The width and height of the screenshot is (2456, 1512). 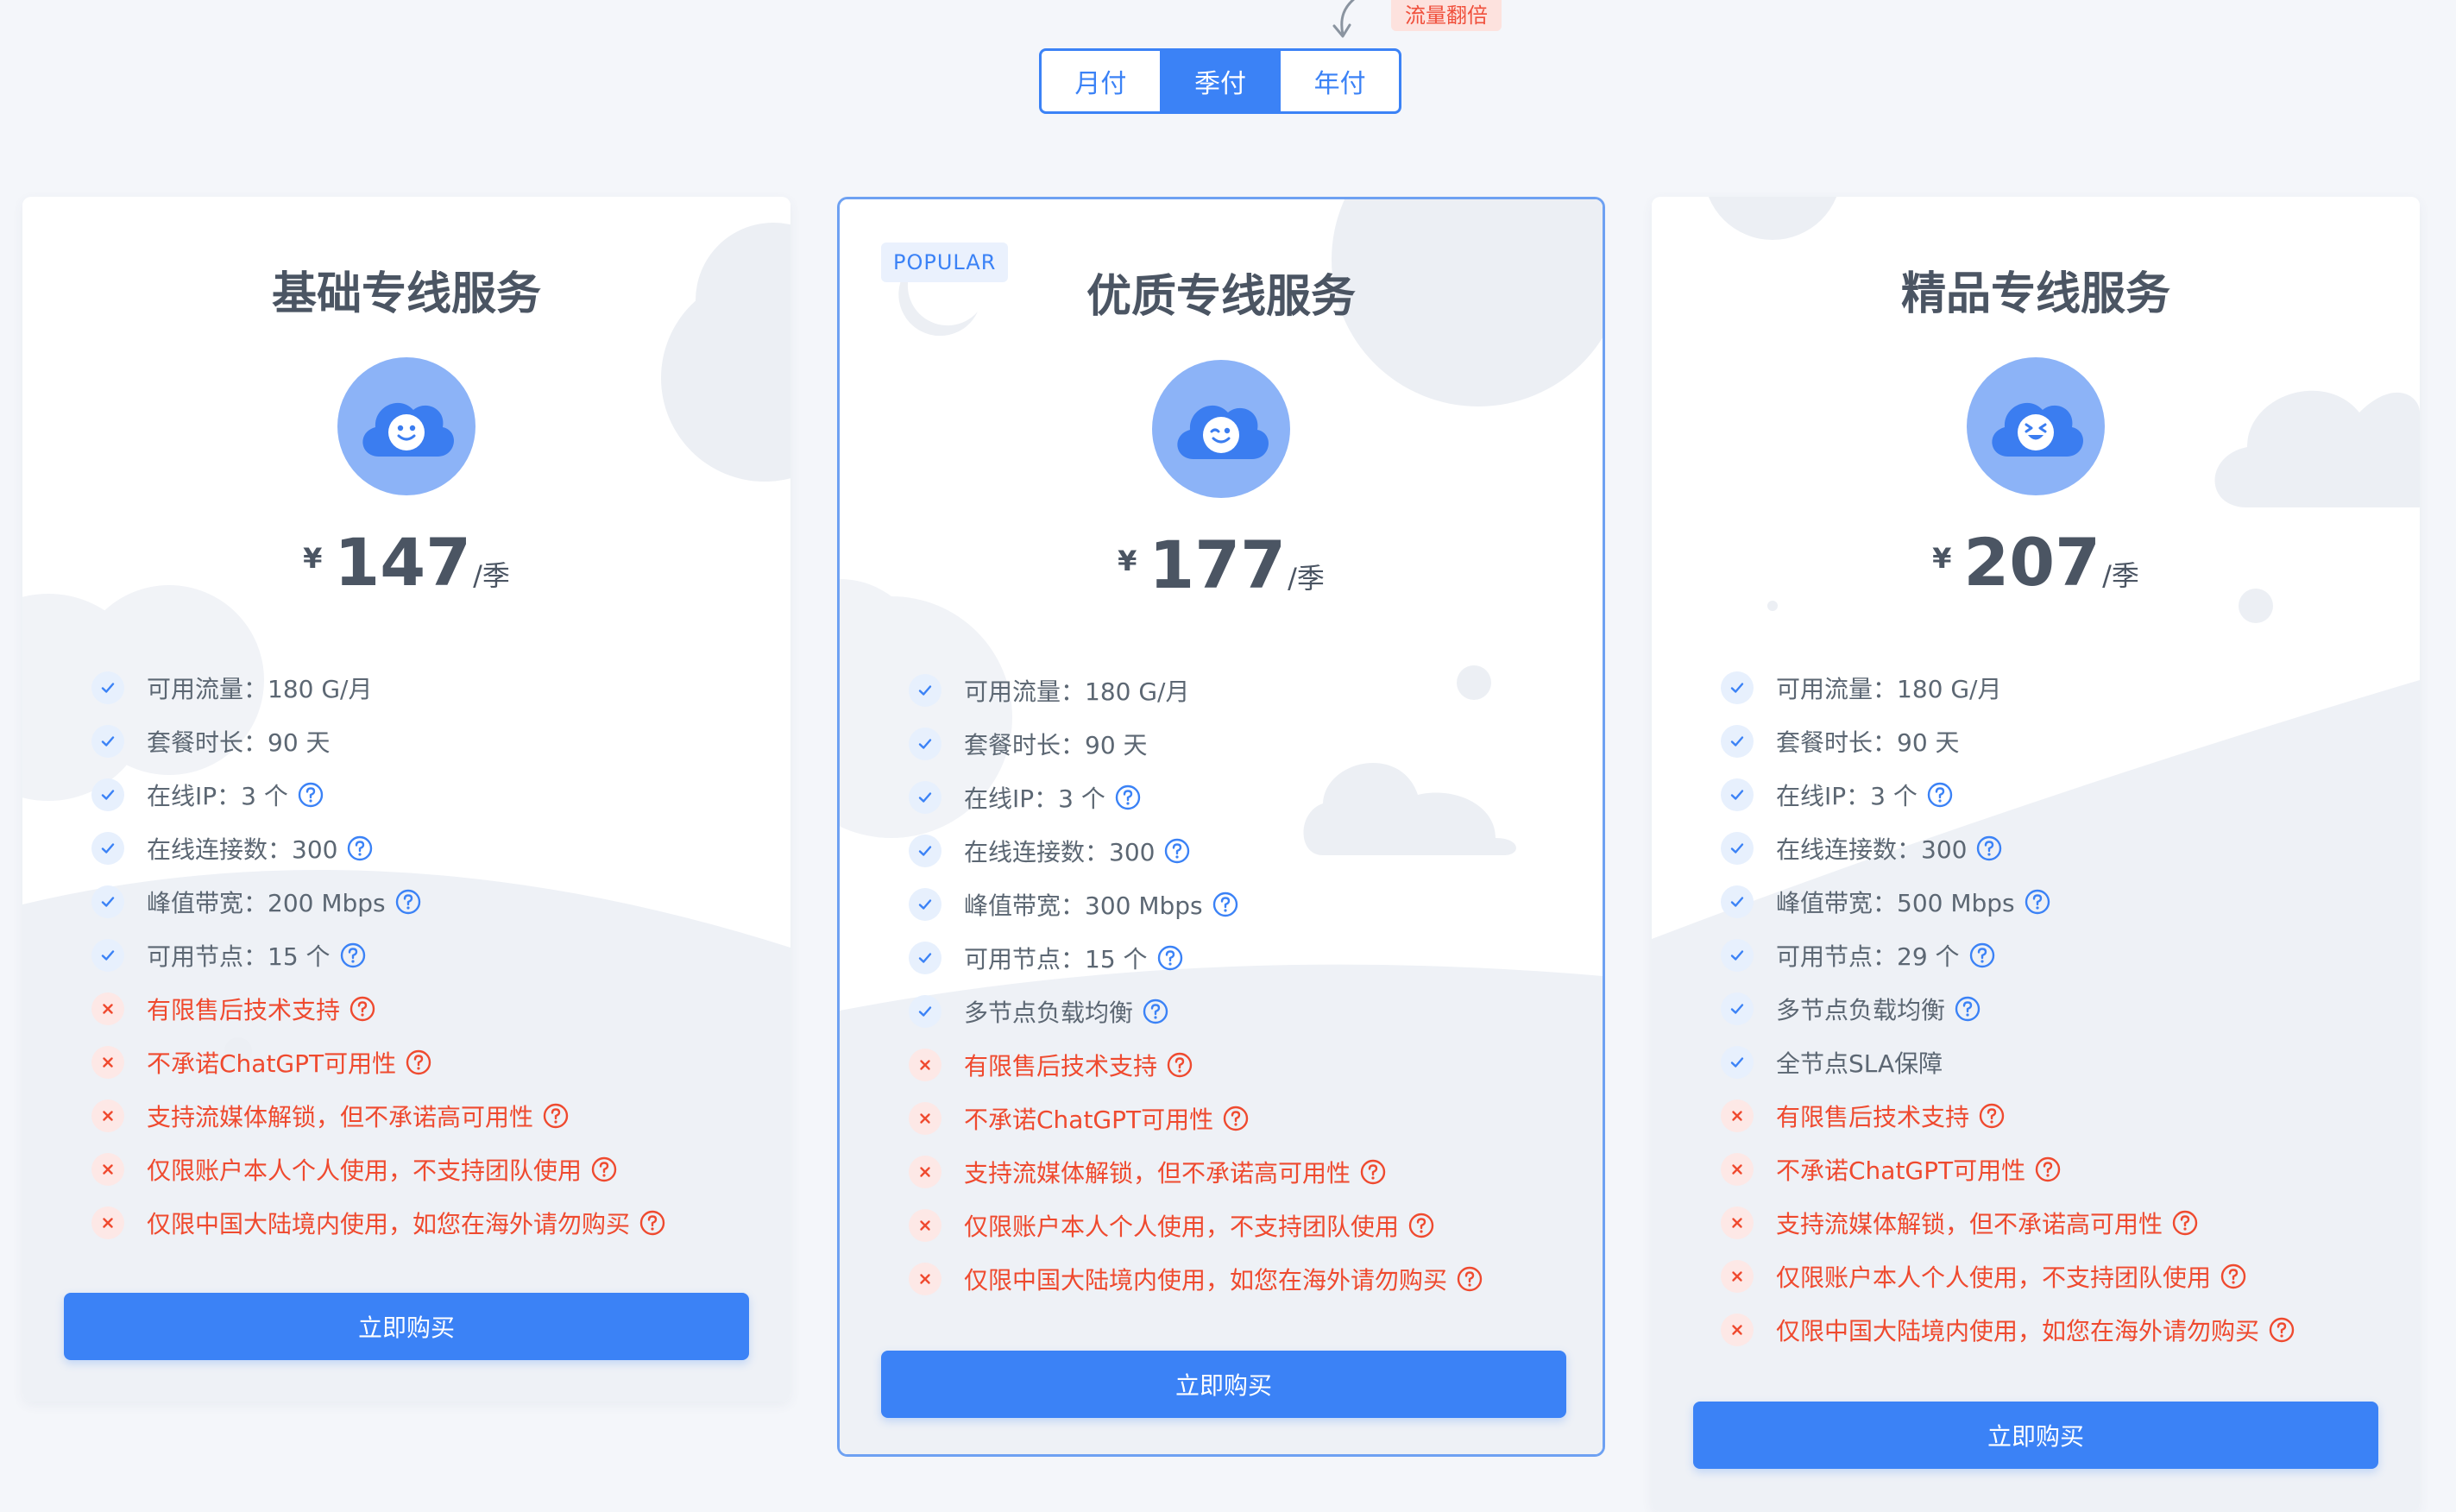 What do you see at coordinates (403, 562) in the screenshot?
I see `price-amount: 147` at bounding box center [403, 562].